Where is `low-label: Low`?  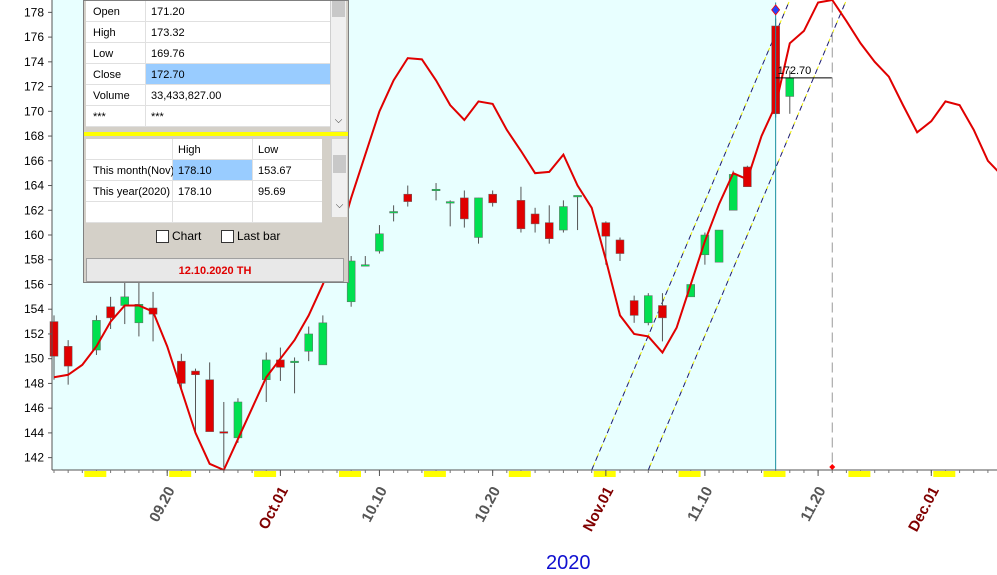
low-label: Low is located at coordinates (116, 53).